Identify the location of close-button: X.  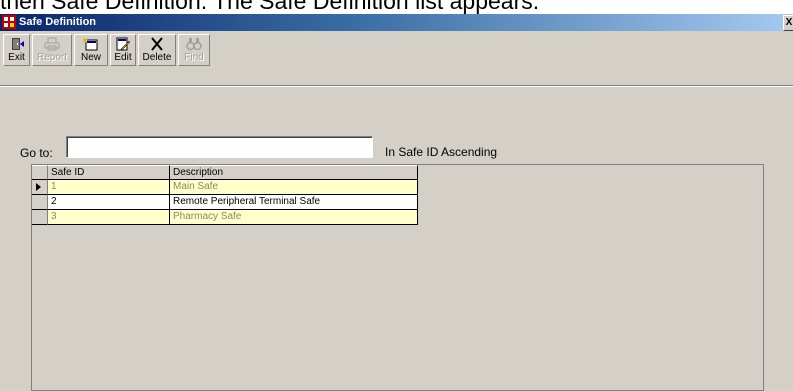
(788, 23).